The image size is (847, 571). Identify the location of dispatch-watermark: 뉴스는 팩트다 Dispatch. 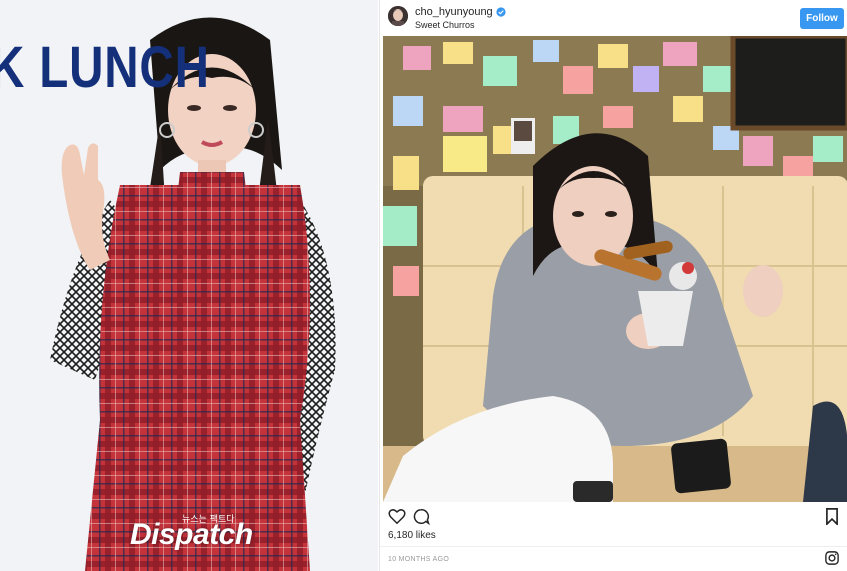
(195, 535).